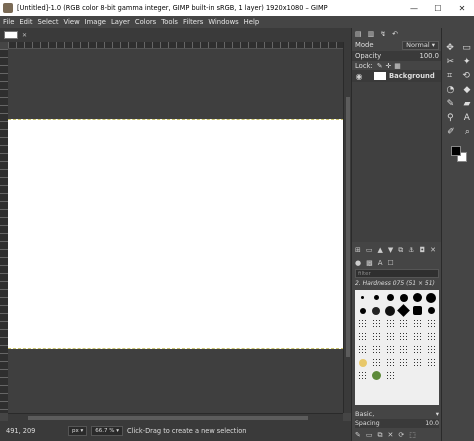  What do you see at coordinates (371, 34) in the screenshot?
I see `channels-tab-icon: ▥` at bounding box center [371, 34].